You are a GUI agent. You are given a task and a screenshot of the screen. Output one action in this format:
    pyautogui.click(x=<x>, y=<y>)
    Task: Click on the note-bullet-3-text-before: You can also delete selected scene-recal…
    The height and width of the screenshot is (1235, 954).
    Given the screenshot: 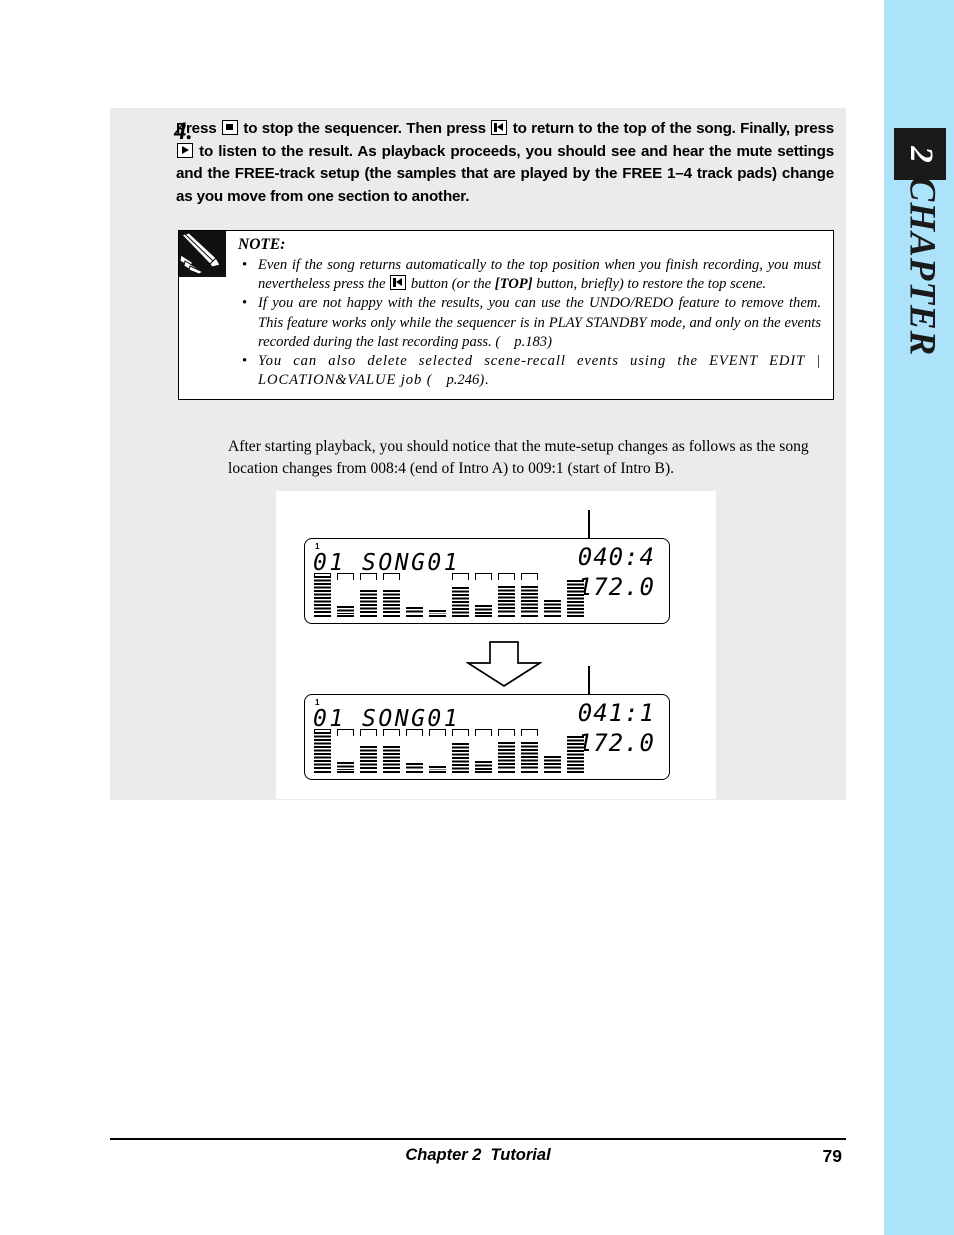 What is the action you would take?
    pyautogui.click(x=539, y=371)
    